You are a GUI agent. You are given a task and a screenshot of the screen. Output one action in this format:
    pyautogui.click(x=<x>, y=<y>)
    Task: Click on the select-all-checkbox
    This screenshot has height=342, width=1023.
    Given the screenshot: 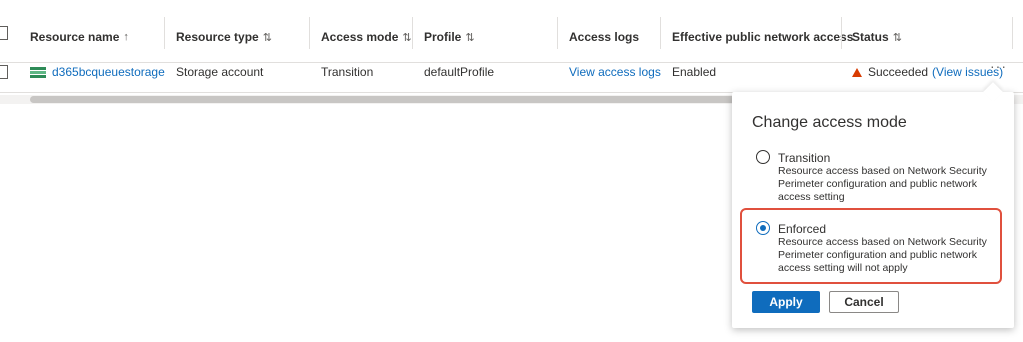 What is the action you would take?
    pyautogui.click(x=4, y=33)
    